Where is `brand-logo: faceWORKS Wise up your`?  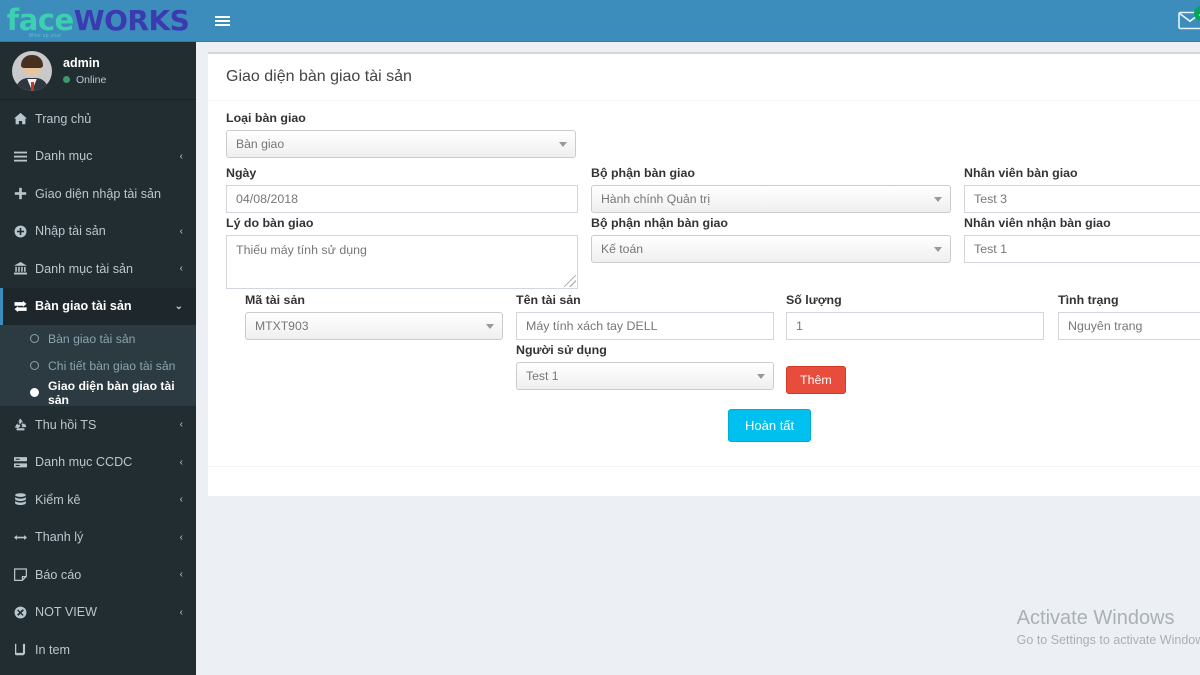
brand-logo: faceWORKS Wise up your is located at coordinates (98, 21).